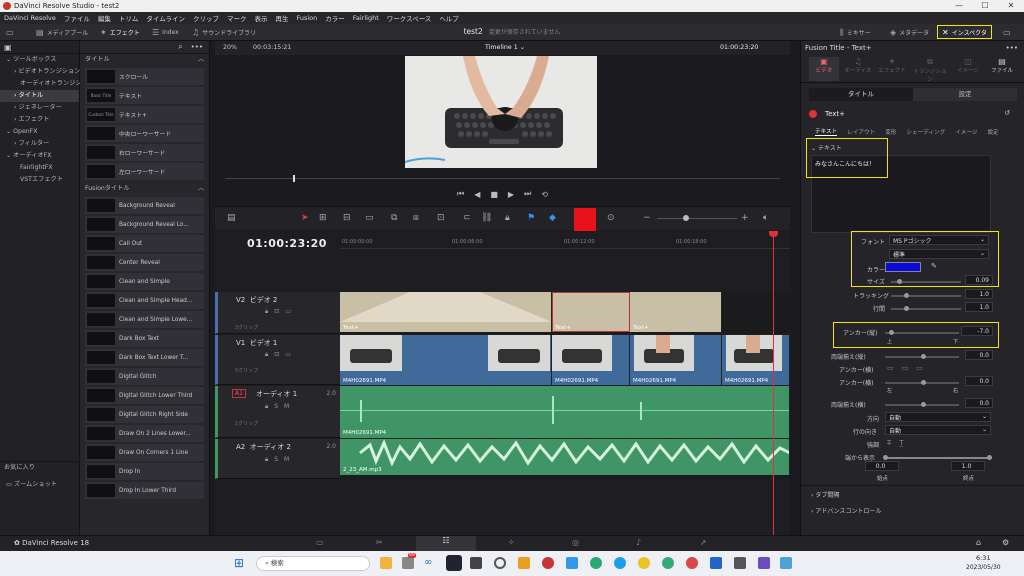 The width and height of the screenshot is (1024, 576). Describe the element at coordinates (454, 563) in the screenshot. I see `davinci-taskbar-icon` at that location.